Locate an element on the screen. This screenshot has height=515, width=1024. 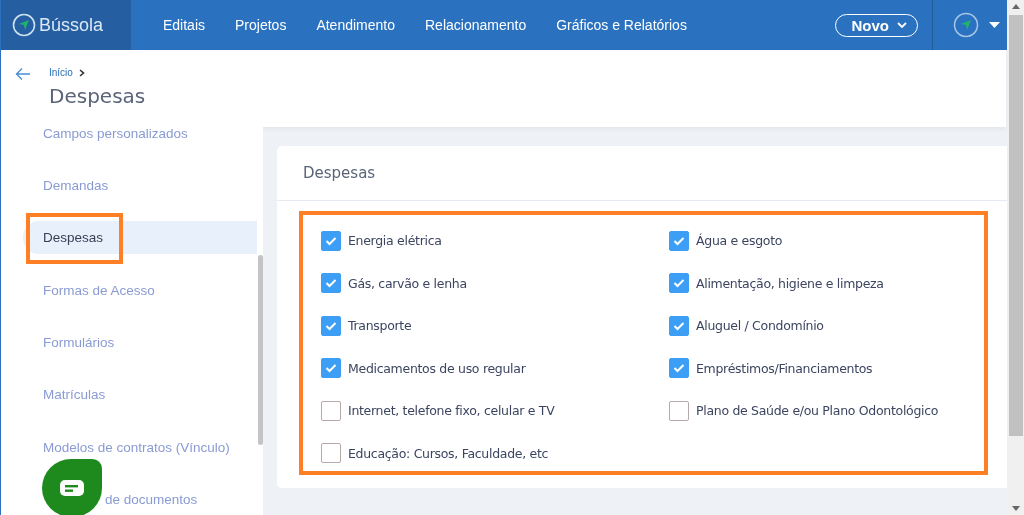
checkbox-label: Plano de Saúde e/ou Plano Odontológico is located at coordinates (817, 410).